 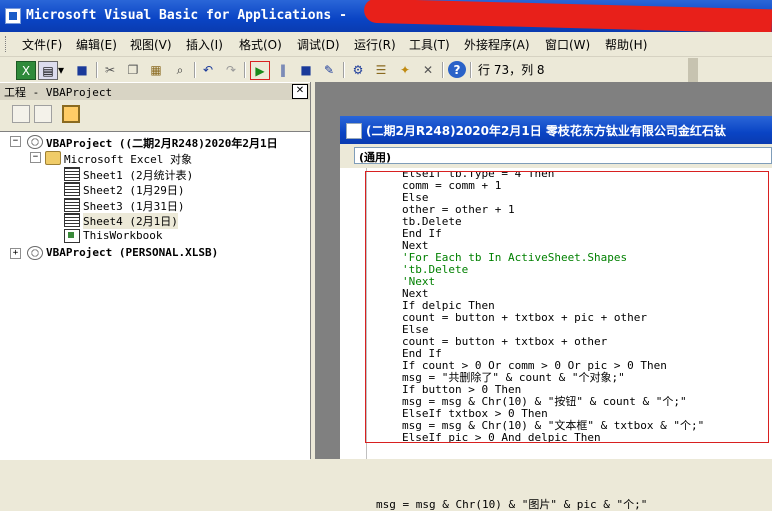 I want to click on menu-addins: 外接程序(A), so click(x=497, y=44).